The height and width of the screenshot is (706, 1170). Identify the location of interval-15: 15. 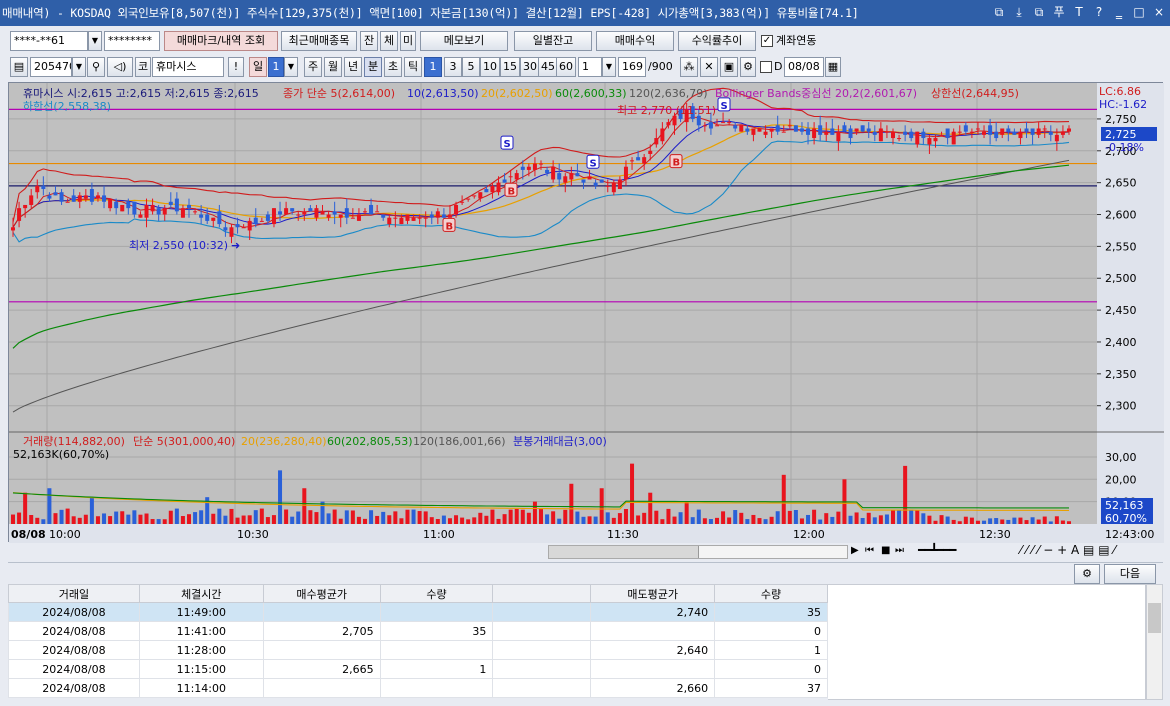
(510, 67).